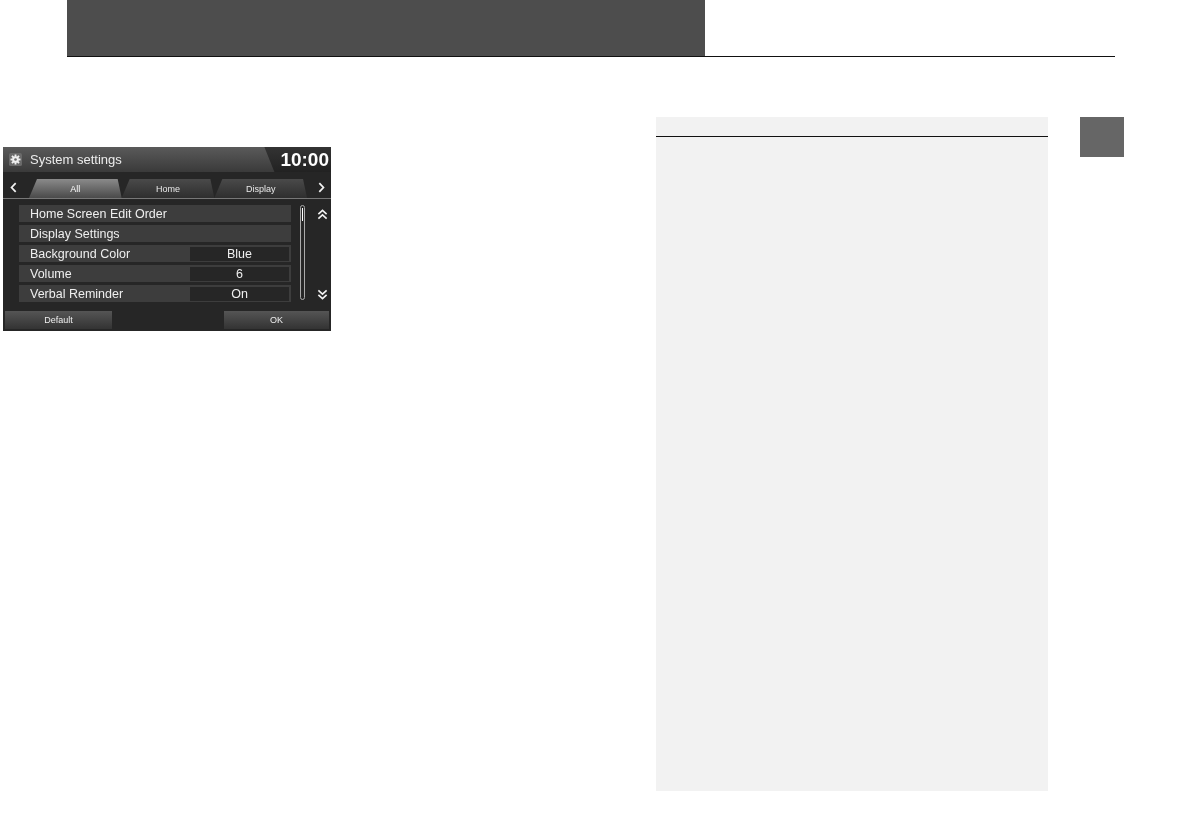 The image size is (1191, 839). I want to click on double-chevron-down-icon, so click(322, 294).